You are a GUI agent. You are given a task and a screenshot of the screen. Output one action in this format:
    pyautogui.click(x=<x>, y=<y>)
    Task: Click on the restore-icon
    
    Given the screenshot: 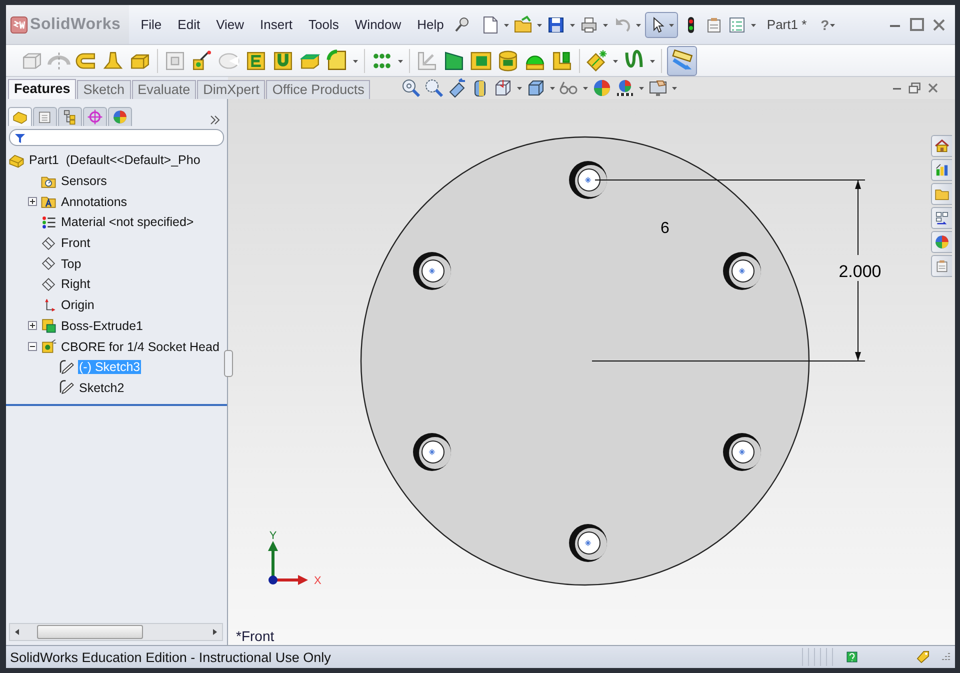 What is the action you would take?
    pyautogui.click(x=915, y=88)
    